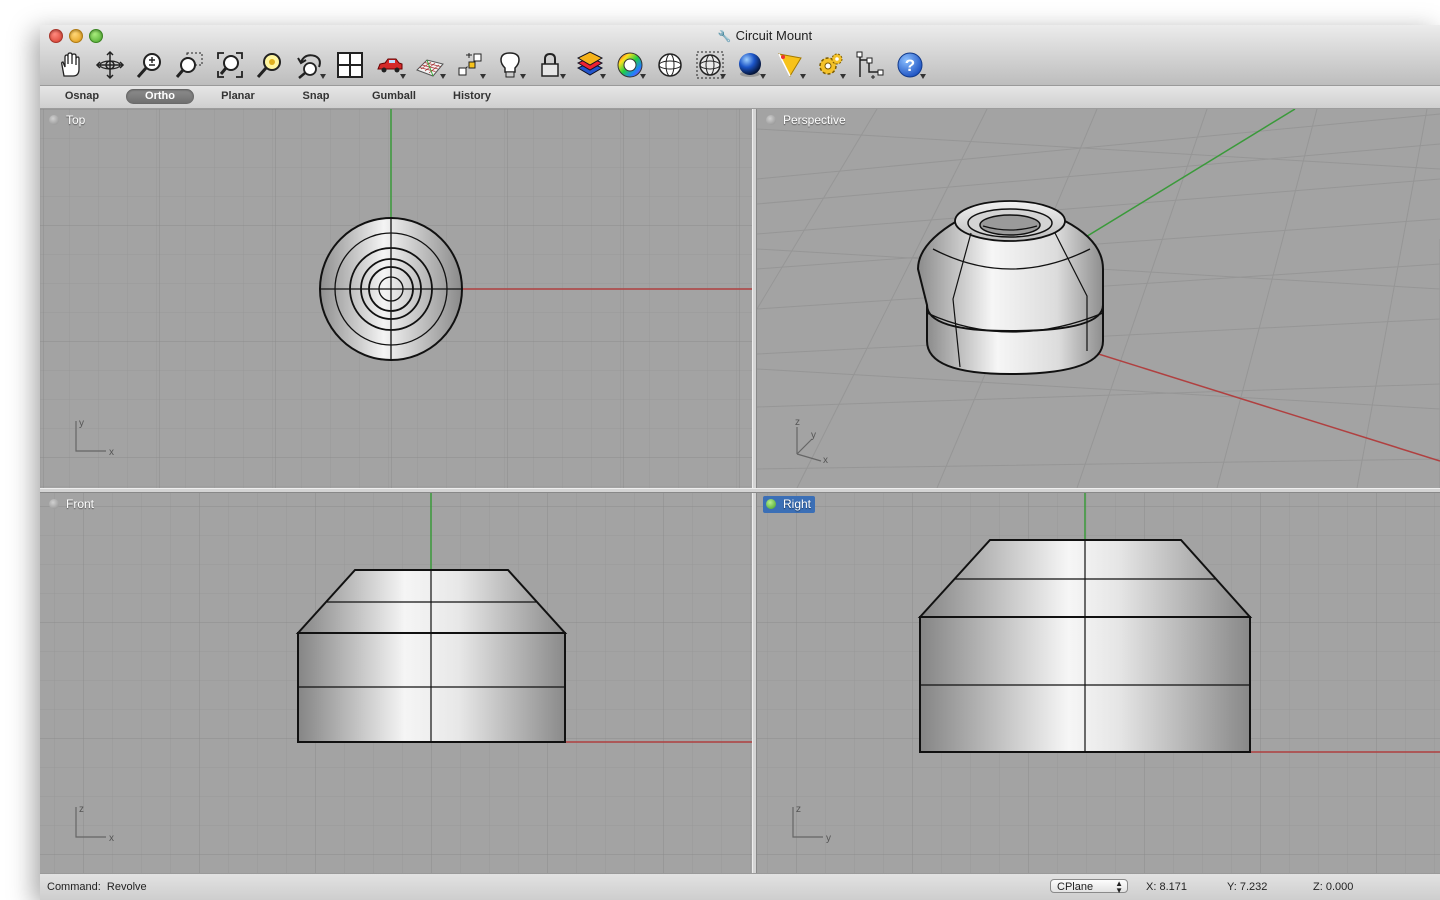  I want to click on help-icon: ?, so click(910, 65).